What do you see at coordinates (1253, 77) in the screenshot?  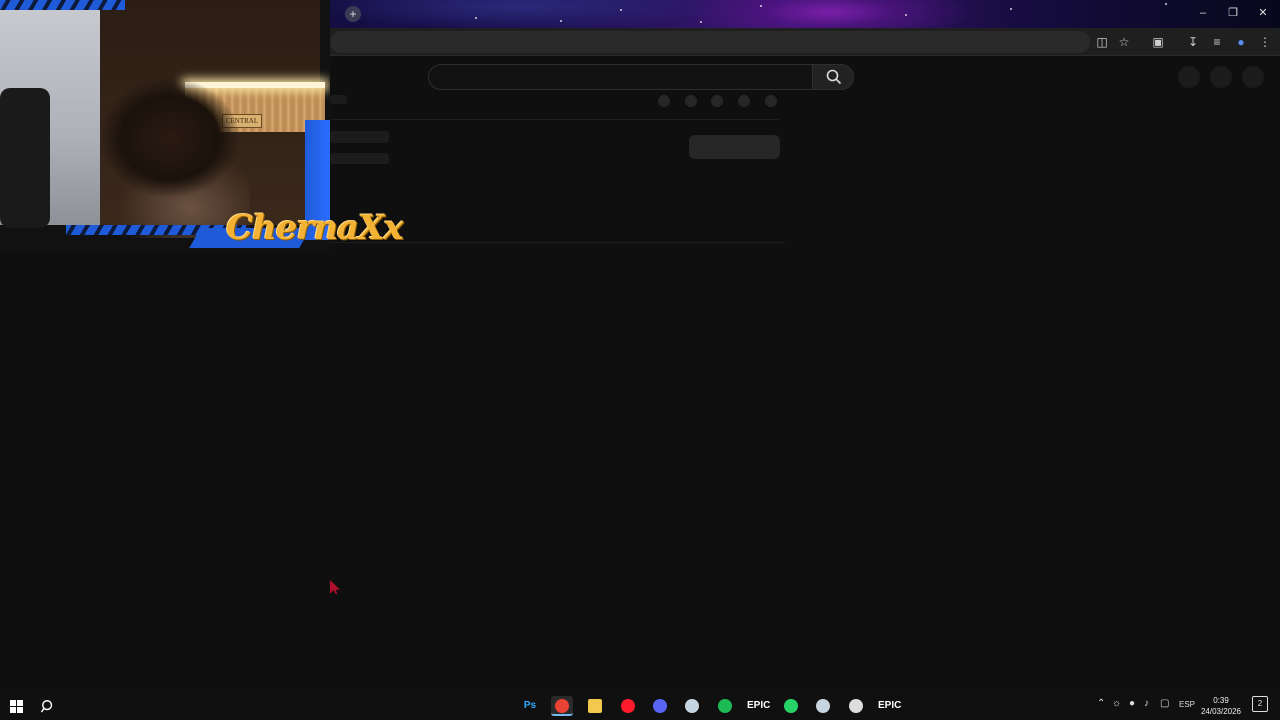 I see `avatar-placeholder` at bounding box center [1253, 77].